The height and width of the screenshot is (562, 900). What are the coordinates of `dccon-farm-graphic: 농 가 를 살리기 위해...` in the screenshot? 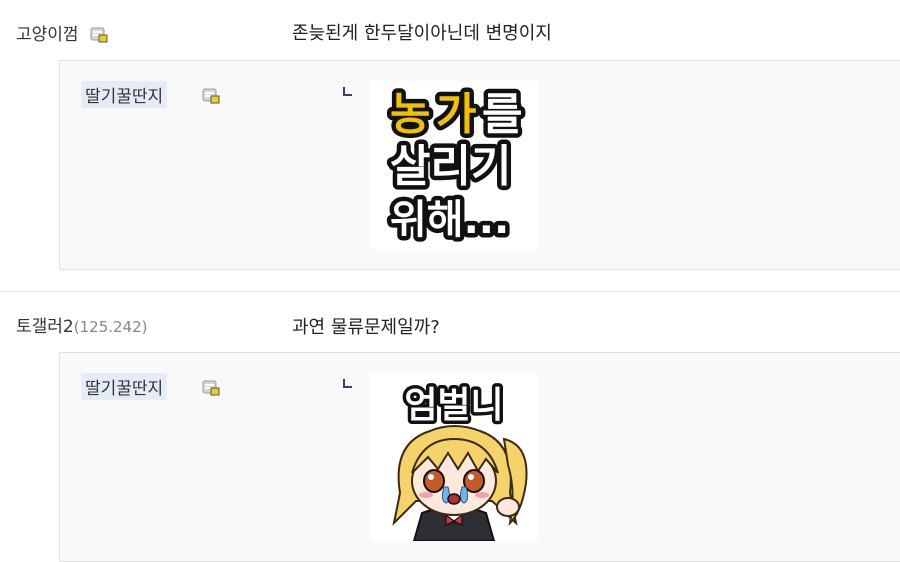 It's located at (456, 166).